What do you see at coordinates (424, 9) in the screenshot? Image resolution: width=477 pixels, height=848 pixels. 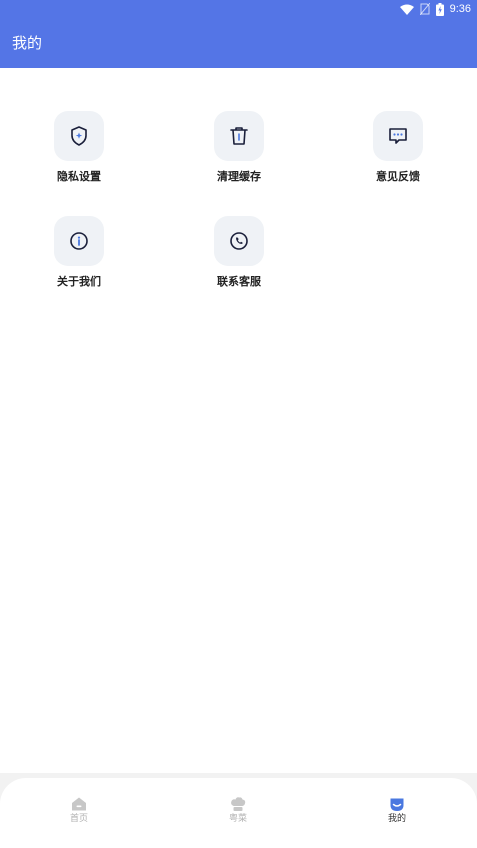 I see `no-sim-icon` at bounding box center [424, 9].